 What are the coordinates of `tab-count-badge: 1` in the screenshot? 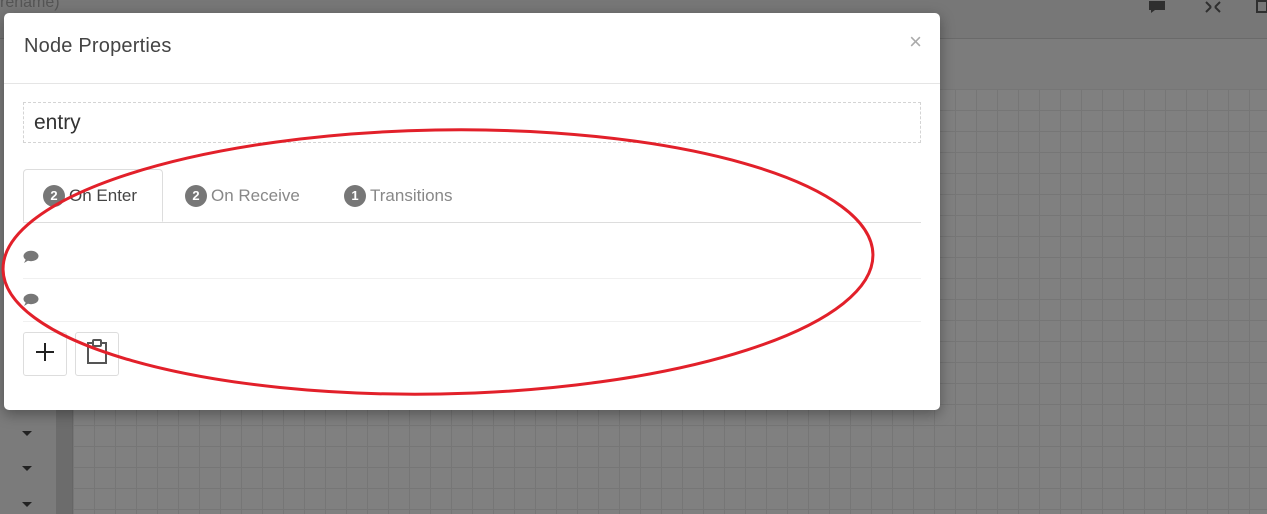 It's located at (355, 195).